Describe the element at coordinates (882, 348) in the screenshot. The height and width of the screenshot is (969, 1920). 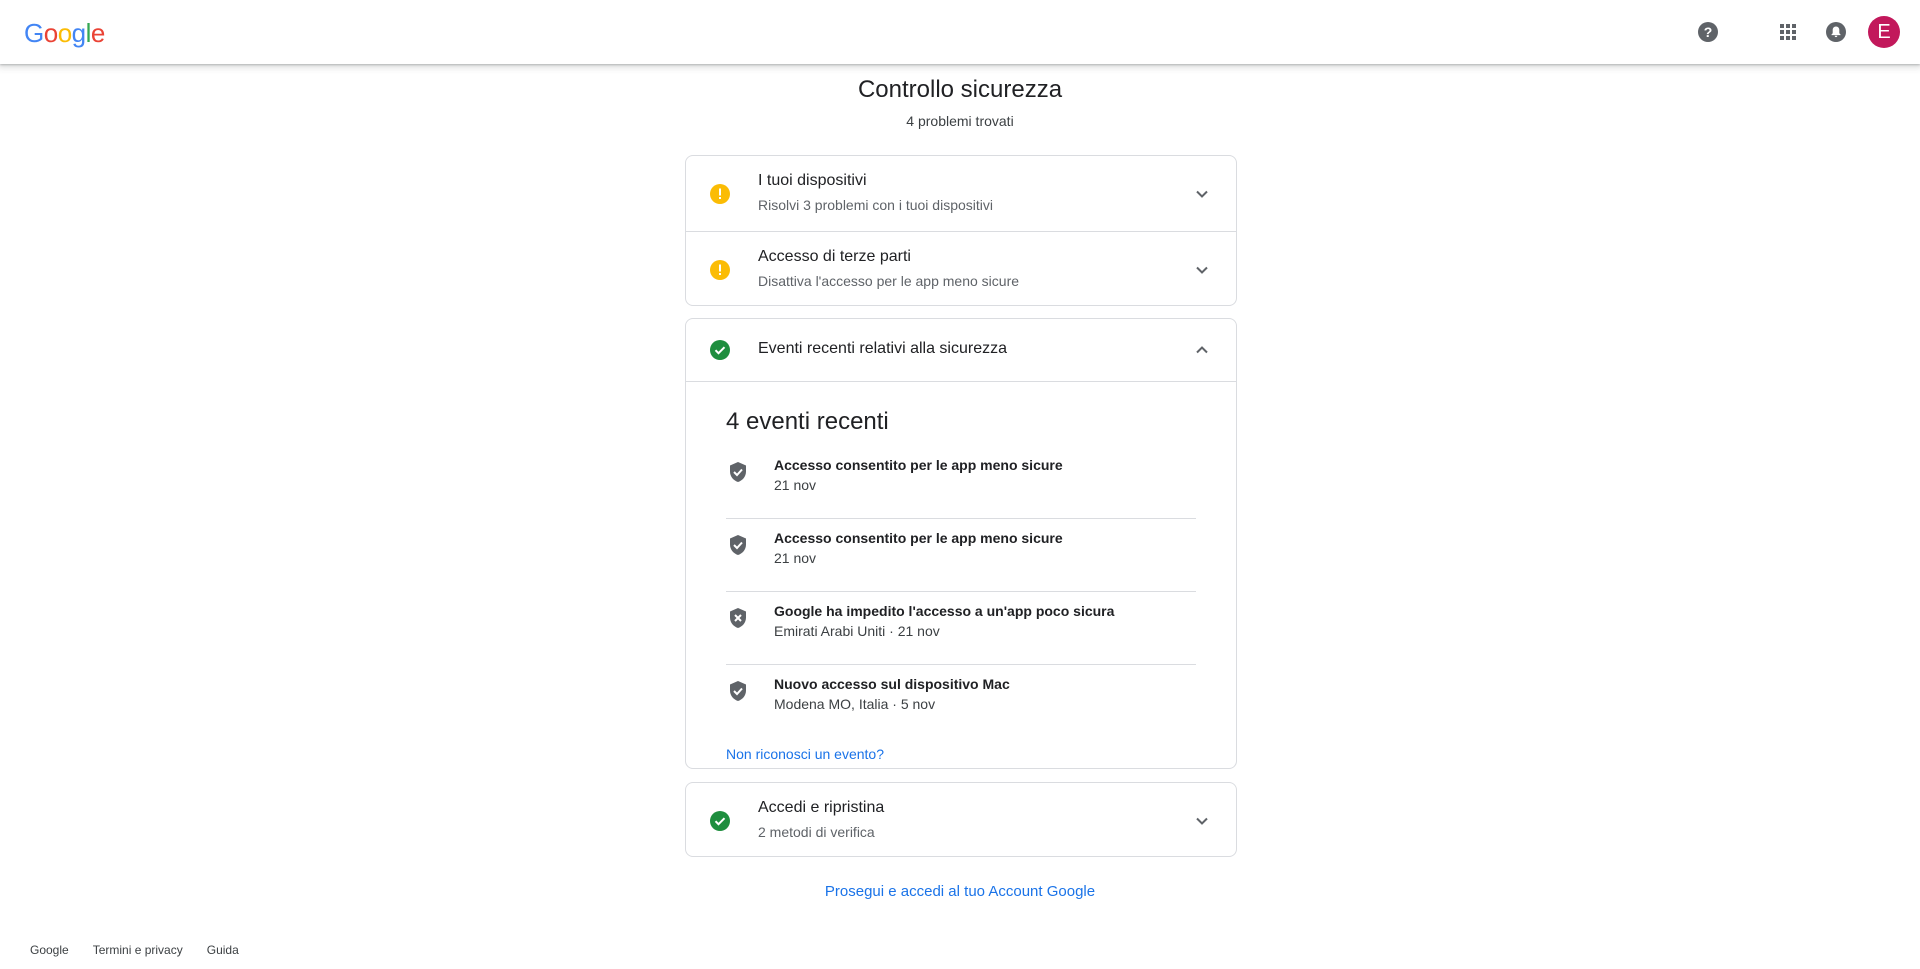
I see `section-title: Eventi recenti relativi alla sicurezza` at that location.